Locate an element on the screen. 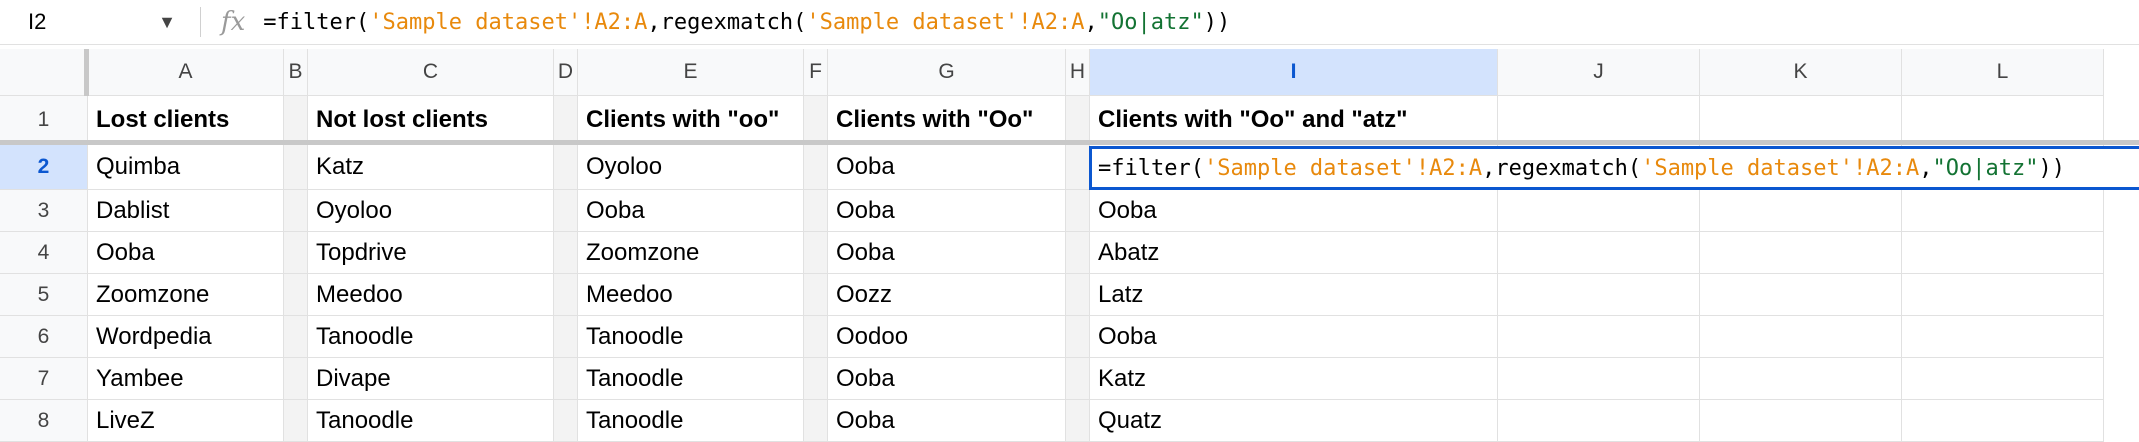  cell-a6: Wordpedia is located at coordinates (186, 337).